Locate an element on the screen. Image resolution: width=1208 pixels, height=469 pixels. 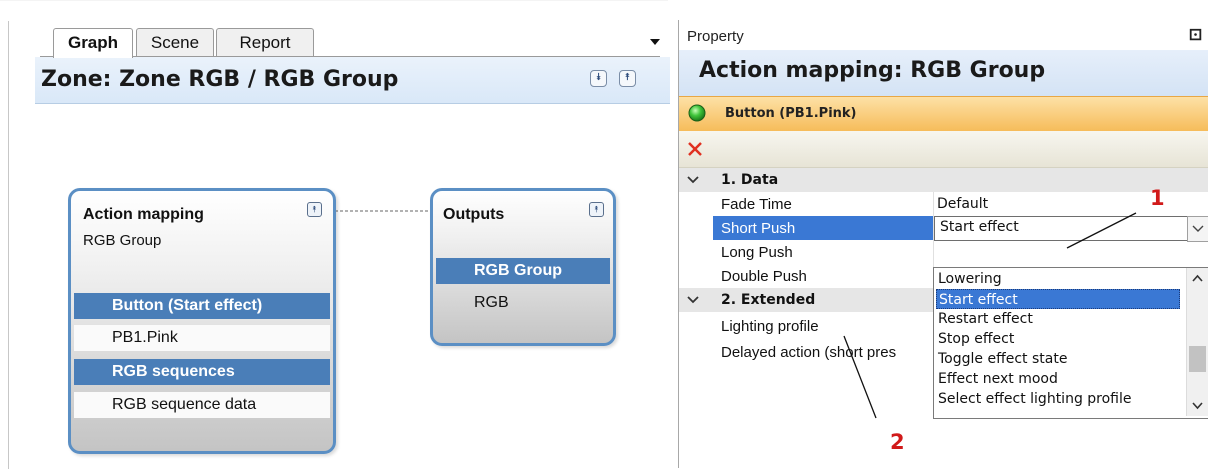
annotation-label-2: 2 is located at coordinates (897, 442).